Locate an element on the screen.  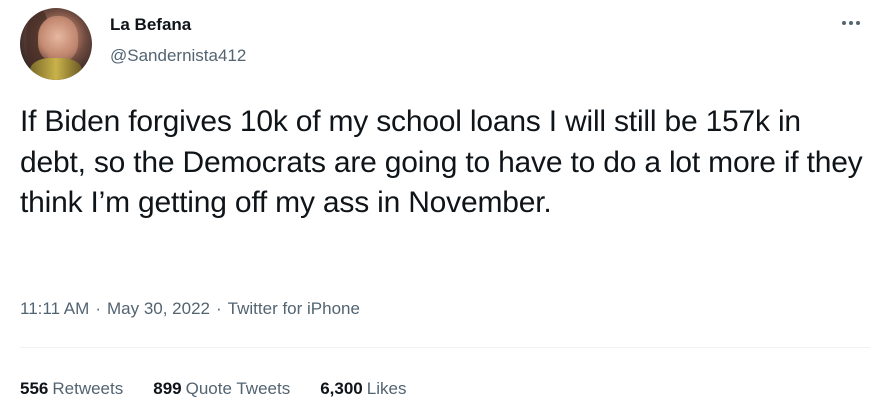
quote-tweets-label: Quote Tweets is located at coordinates (238, 388).